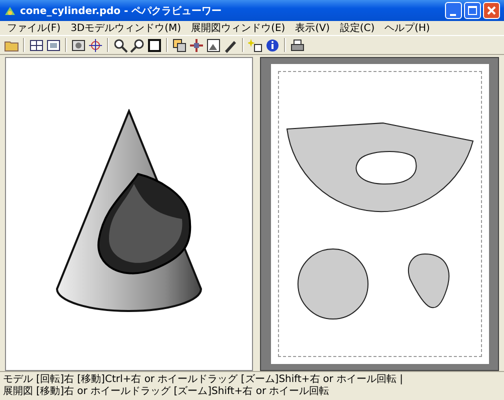 The height and width of the screenshot is (400, 504). Describe the element at coordinates (36, 45) in the screenshot. I see `window-layout-icon` at that location.